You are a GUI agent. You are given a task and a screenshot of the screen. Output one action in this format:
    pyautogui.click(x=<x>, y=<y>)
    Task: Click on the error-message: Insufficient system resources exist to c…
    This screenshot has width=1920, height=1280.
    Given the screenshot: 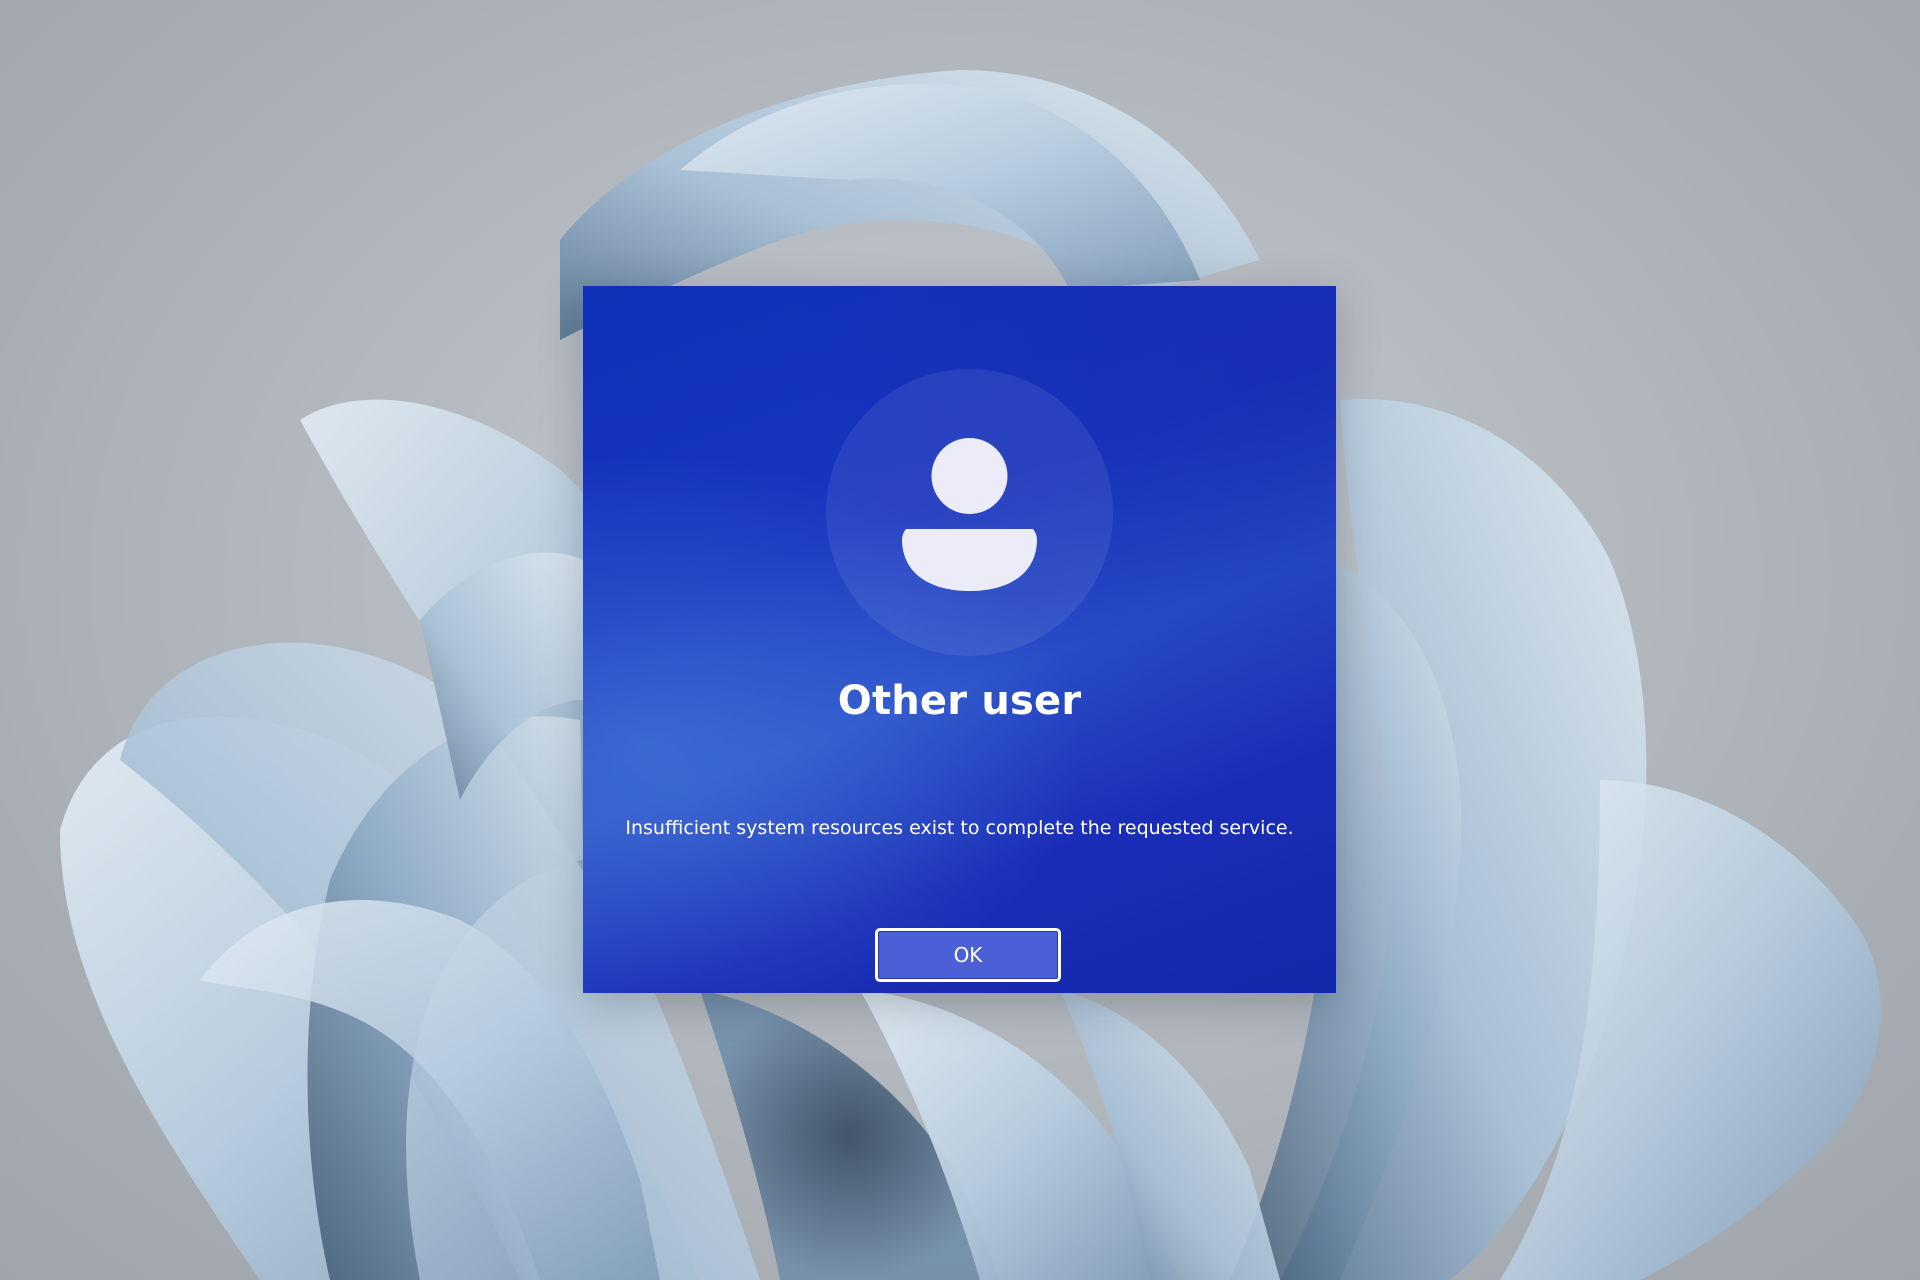 What is the action you would take?
    pyautogui.click(x=959, y=828)
    